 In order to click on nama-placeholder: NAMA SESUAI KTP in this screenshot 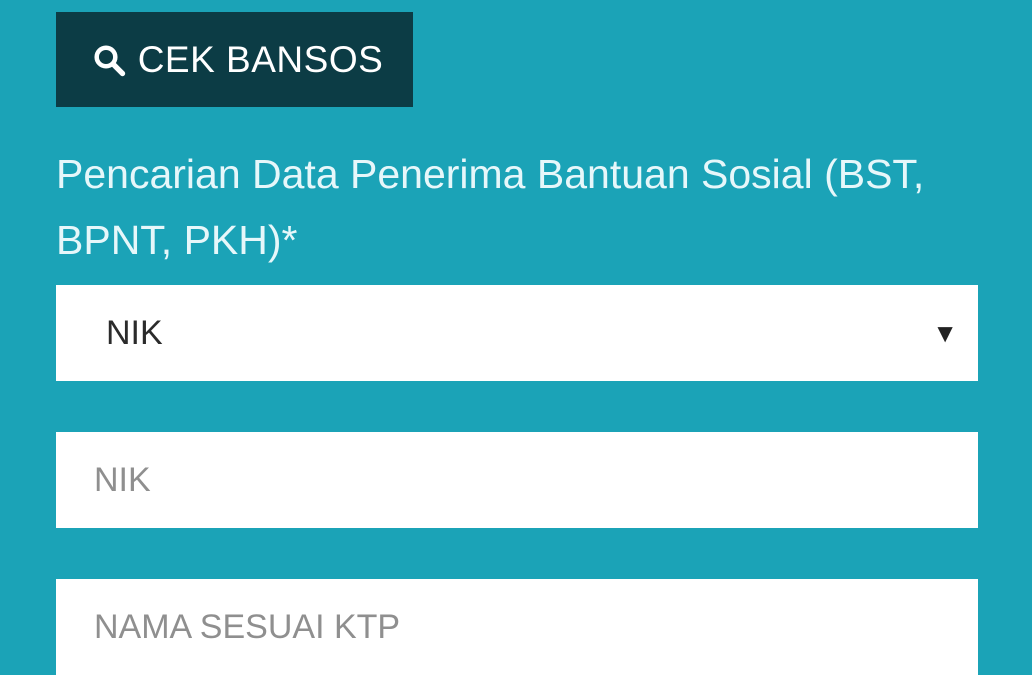, I will do `click(247, 626)`.